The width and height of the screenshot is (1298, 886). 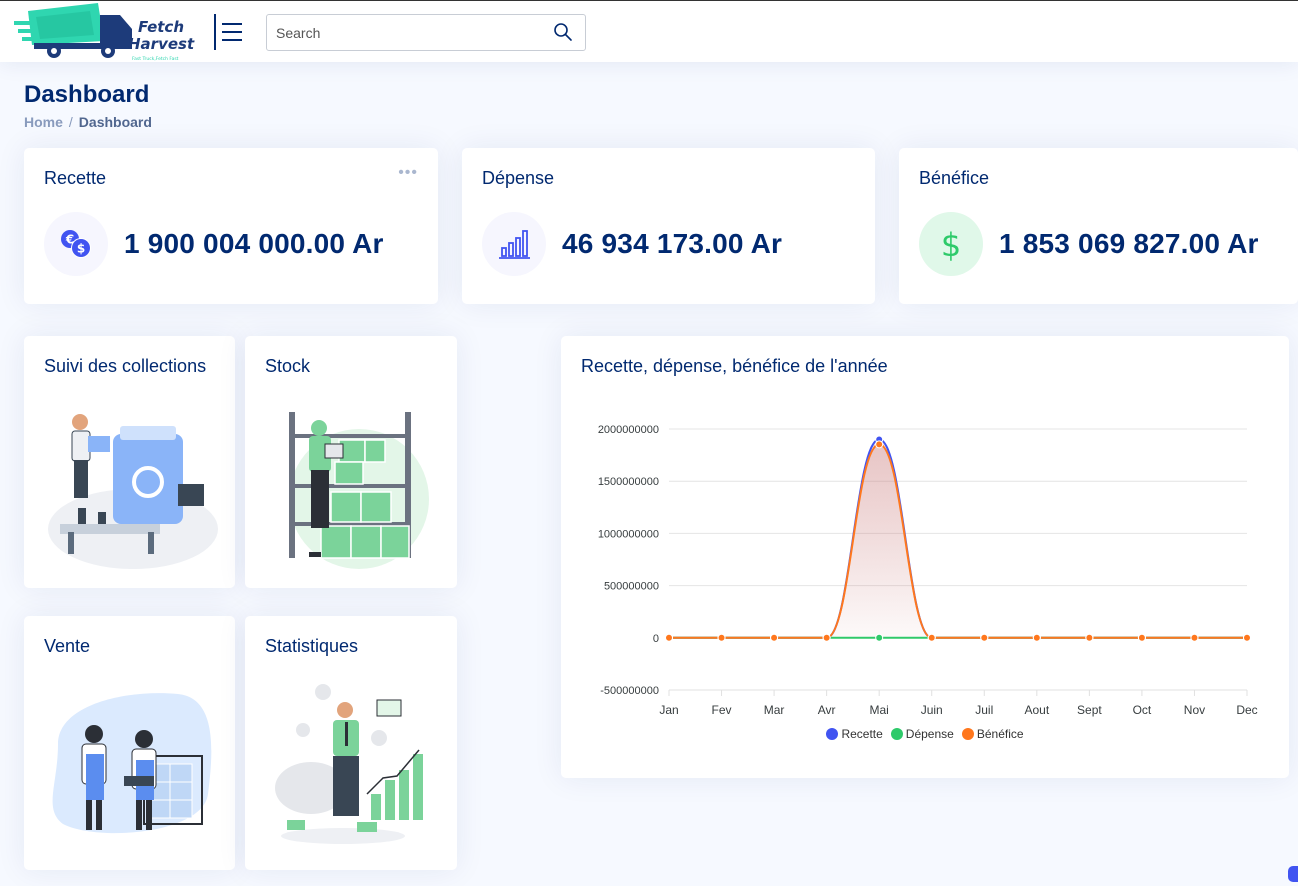 I want to click on search-input, so click(x=403, y=32).